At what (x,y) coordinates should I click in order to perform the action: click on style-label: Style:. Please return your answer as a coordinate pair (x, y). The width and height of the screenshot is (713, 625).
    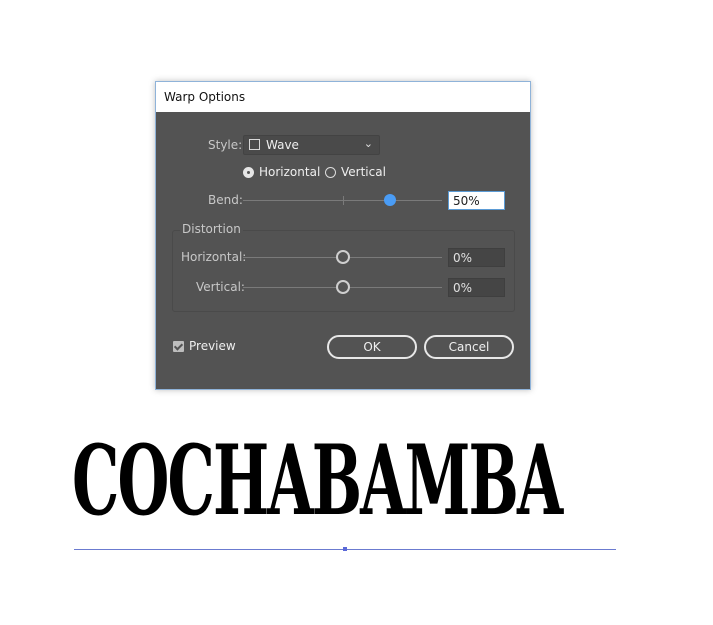
    Looking at the image, I should click on (225, 145).